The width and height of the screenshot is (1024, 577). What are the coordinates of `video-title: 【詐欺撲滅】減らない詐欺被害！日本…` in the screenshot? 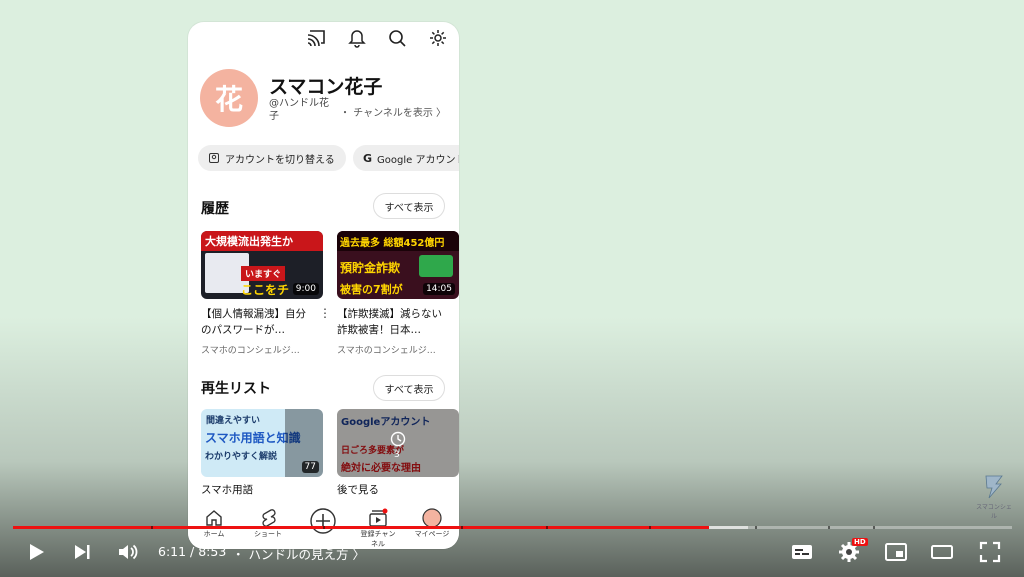 It's located at (391, 322).